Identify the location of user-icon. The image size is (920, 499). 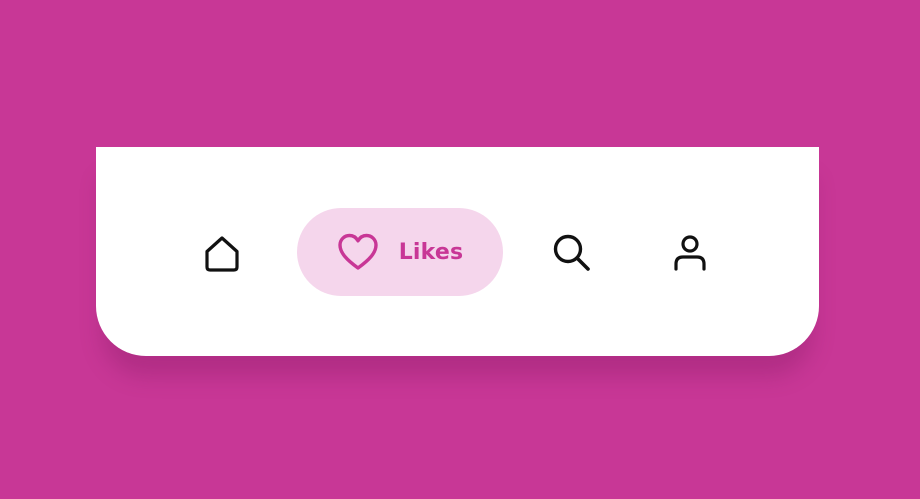
(690, 253).